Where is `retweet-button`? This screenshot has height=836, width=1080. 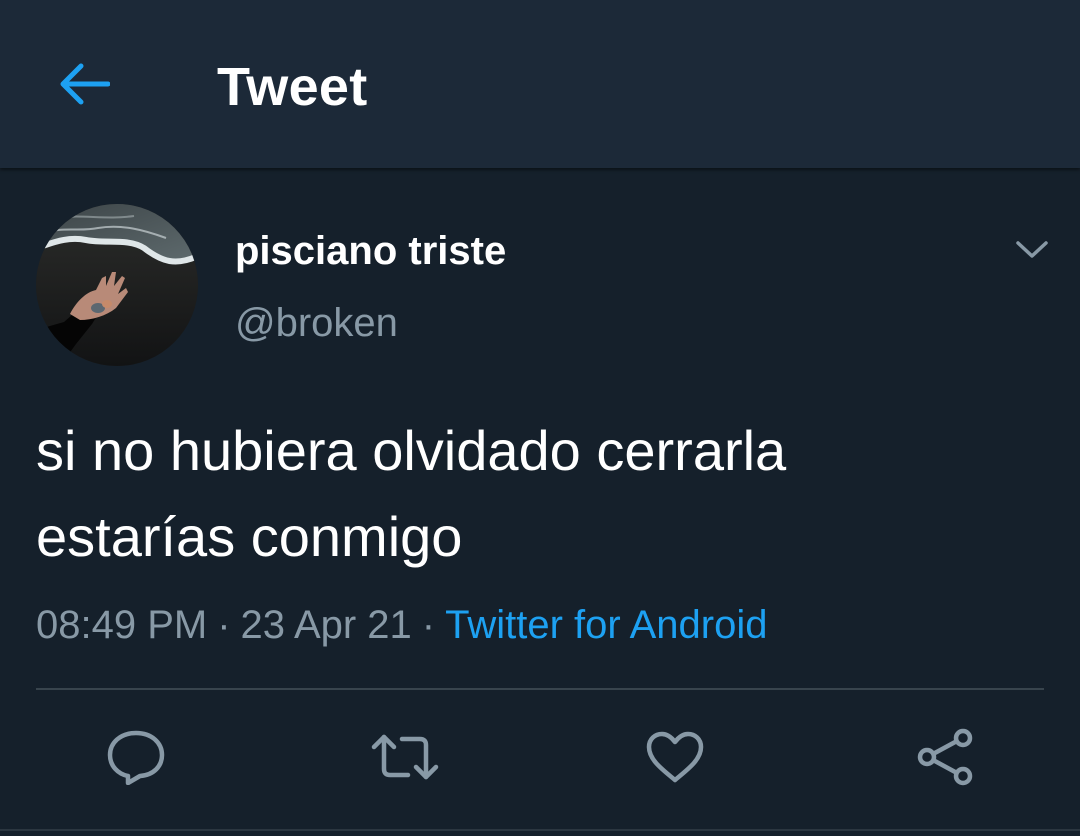 retweet-button is located at coordinates (405, 757).